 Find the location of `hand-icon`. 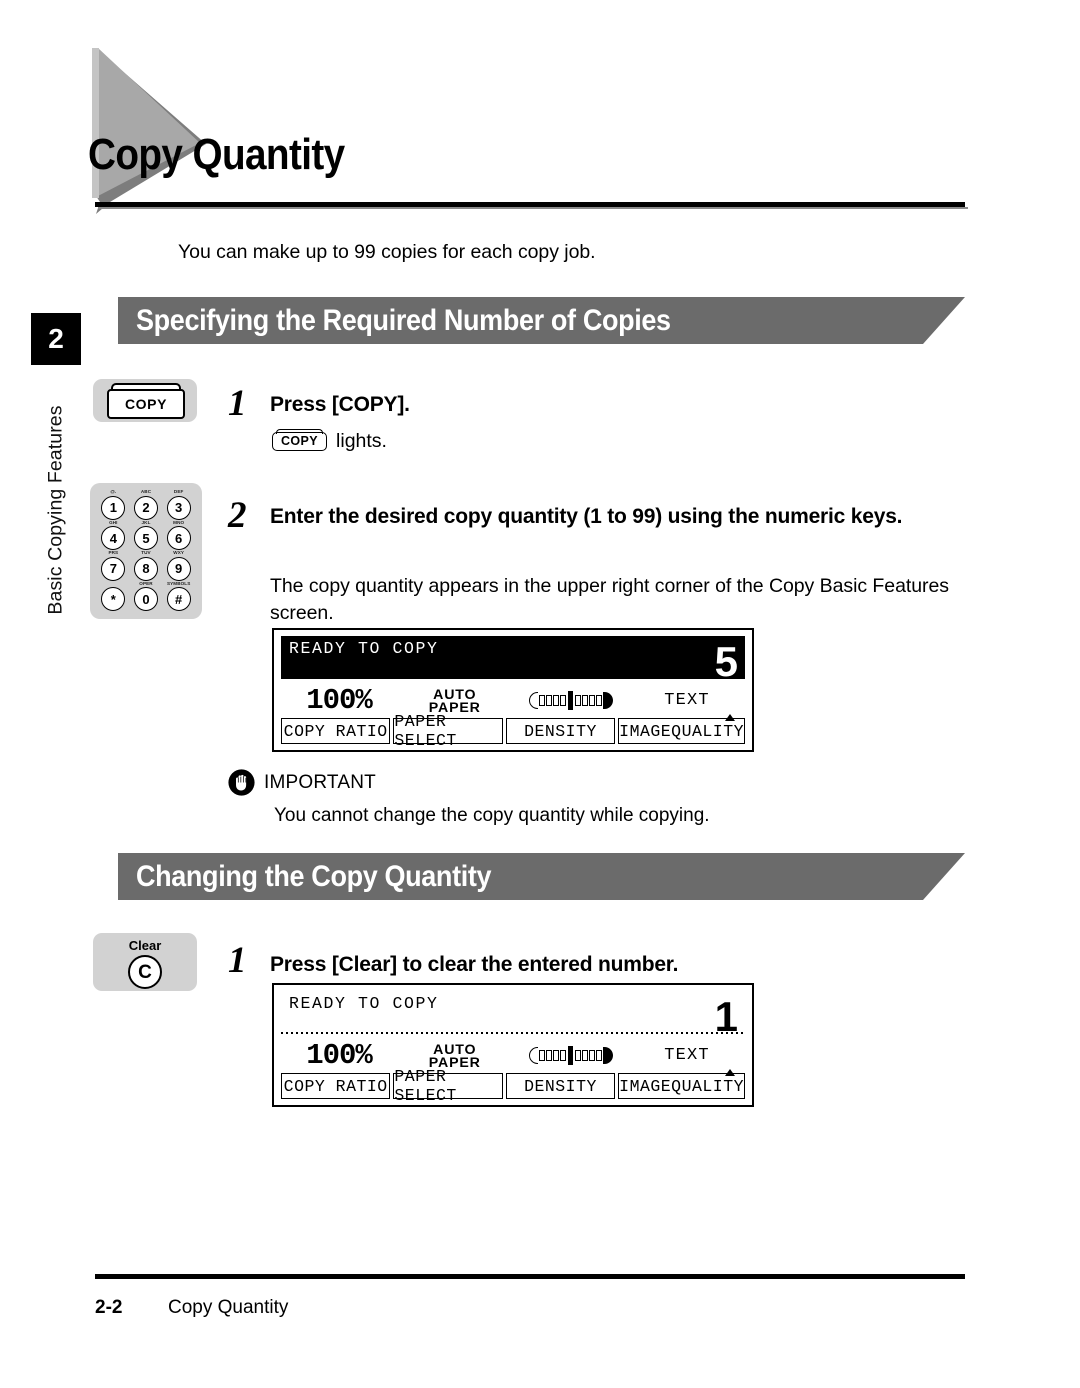

hand-icon is located at coordinates (241, 782).